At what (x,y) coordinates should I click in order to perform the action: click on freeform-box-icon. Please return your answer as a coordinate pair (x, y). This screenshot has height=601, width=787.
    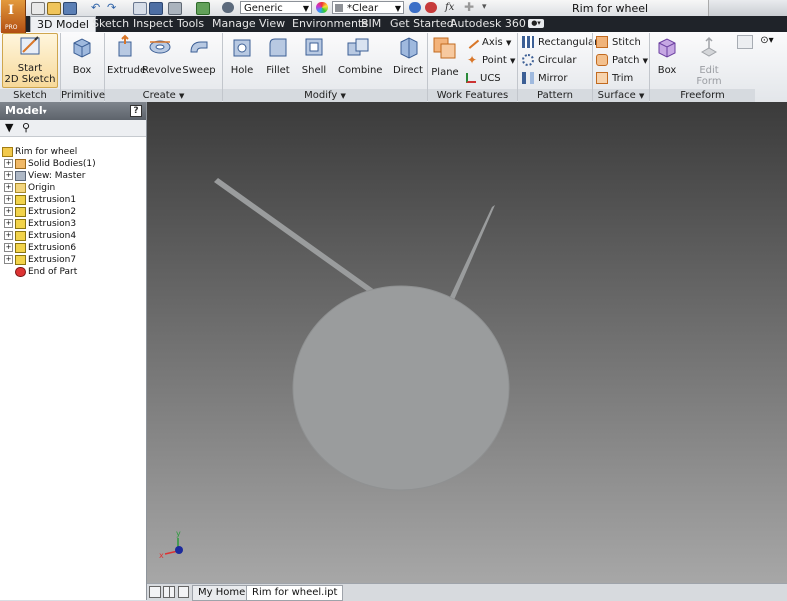
    Looking at the image, I should click on (667, 48).